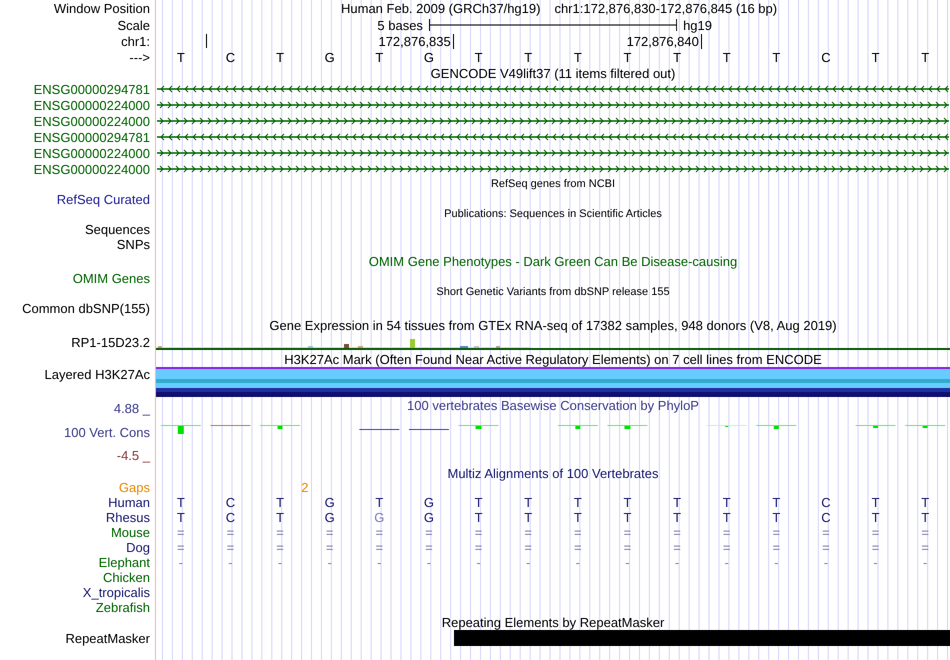 The image size is (950, 660). Describe the element at coordinates (553, 622) in the screenshot. I see `track-title: Repeating Elements by RepeatMasker` at that location.